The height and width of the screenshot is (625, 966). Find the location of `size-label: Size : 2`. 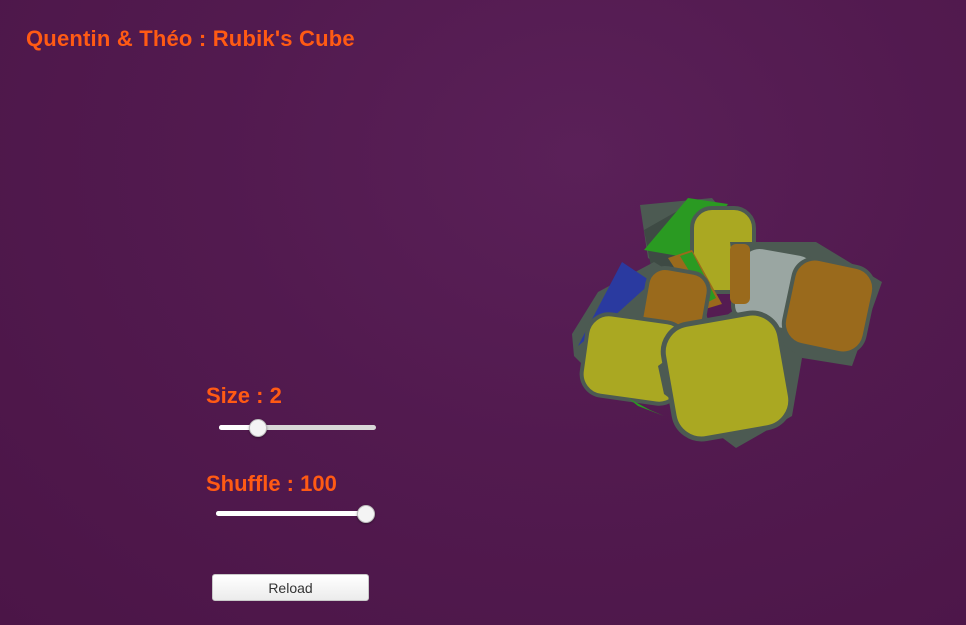

size-label: Size : 2 is located at coordinates (244, 395).